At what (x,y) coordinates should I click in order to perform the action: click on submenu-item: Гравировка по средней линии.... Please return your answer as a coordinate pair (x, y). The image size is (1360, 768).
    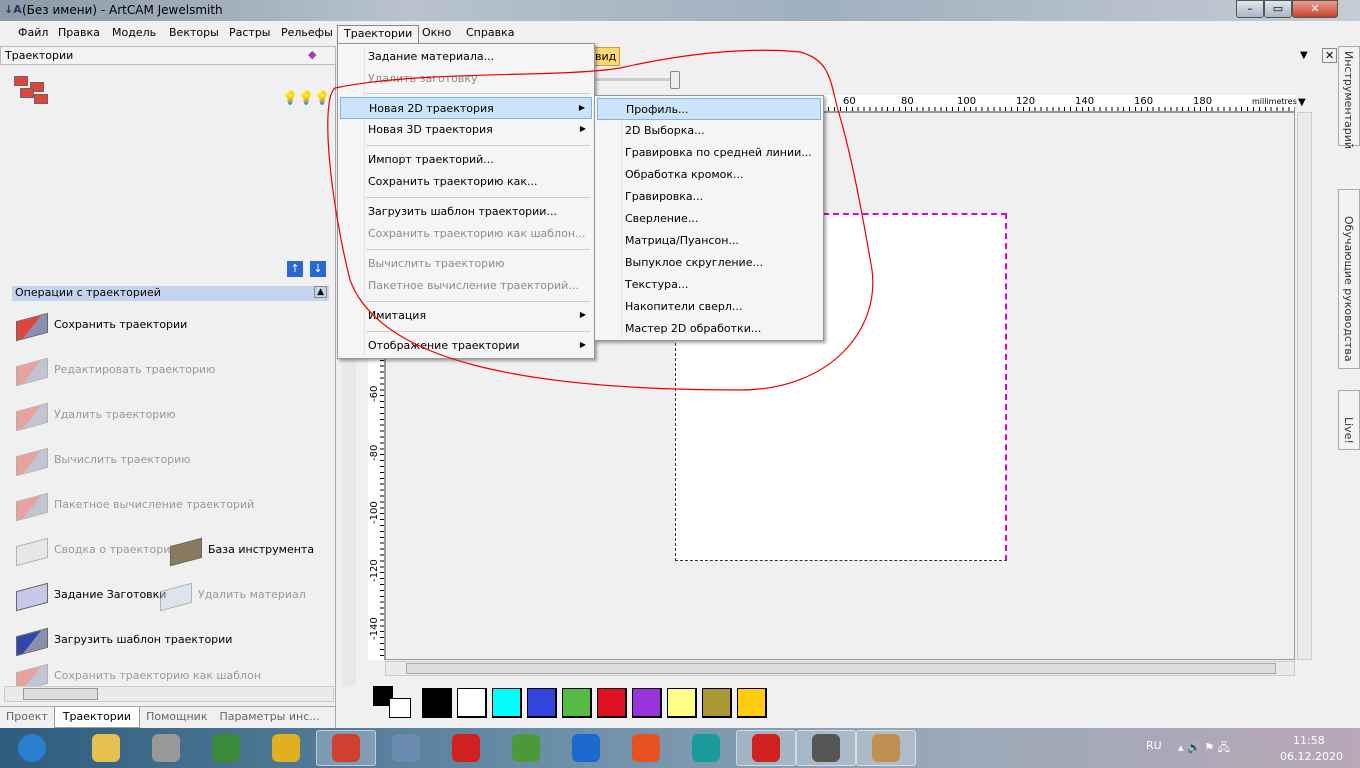
    Looking at the image, I should click on (709, 153).